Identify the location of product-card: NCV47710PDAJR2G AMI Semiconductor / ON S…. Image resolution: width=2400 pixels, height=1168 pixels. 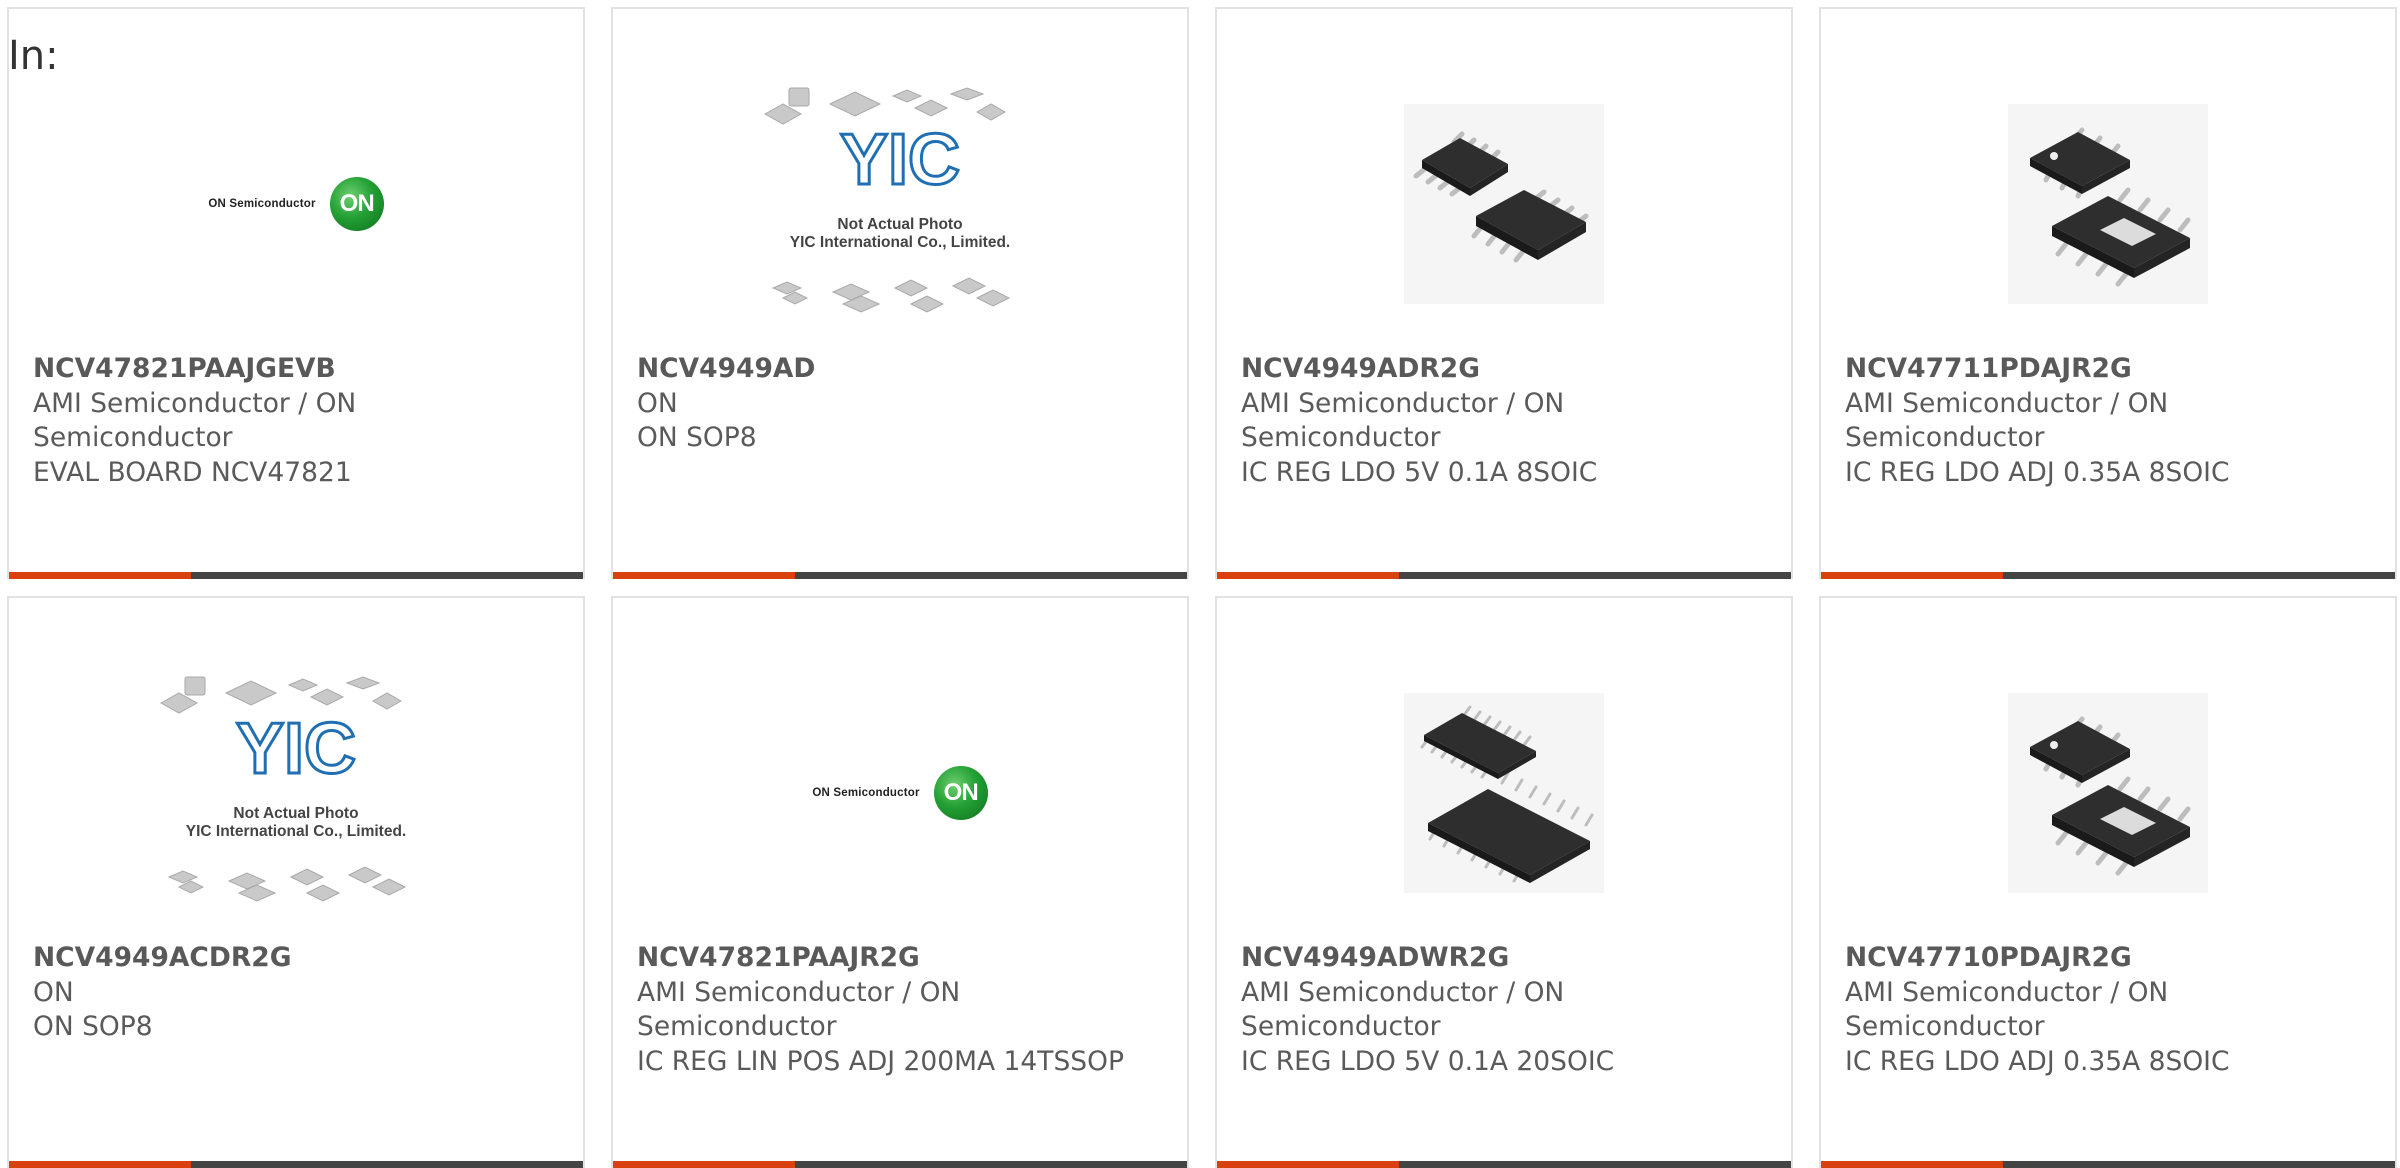
(2108, 882).